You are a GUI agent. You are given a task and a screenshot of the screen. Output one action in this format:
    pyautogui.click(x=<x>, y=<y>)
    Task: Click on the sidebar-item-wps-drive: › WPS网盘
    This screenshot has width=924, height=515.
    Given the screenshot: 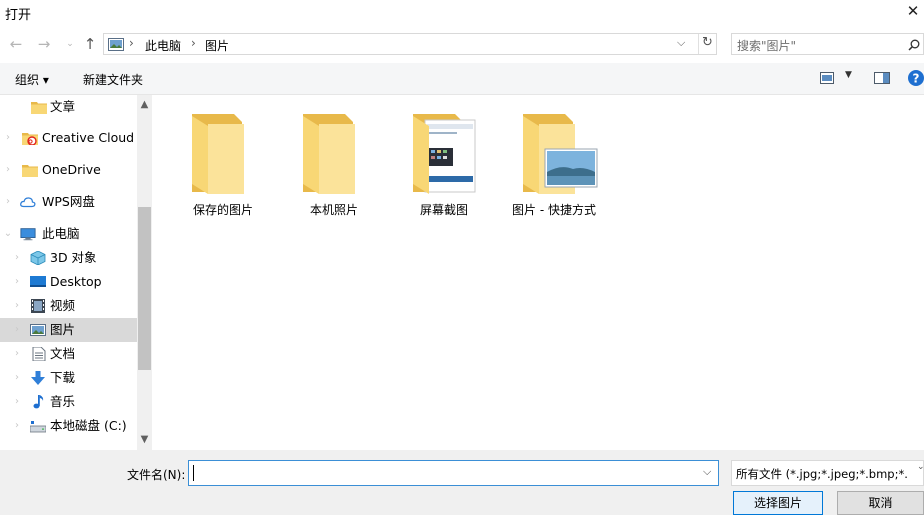 What is the action you would take?
    pyautogui.click(x=68, y=202)
    